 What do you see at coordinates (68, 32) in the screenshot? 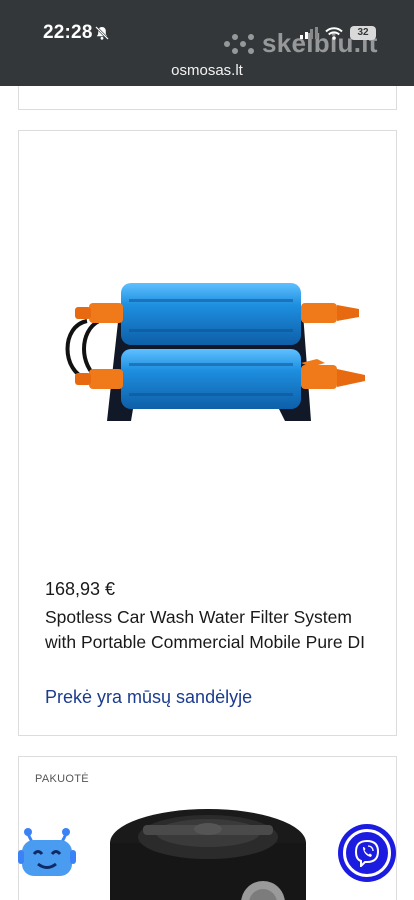
I see `status-time: 22:28` at bounding box center [68, 32].